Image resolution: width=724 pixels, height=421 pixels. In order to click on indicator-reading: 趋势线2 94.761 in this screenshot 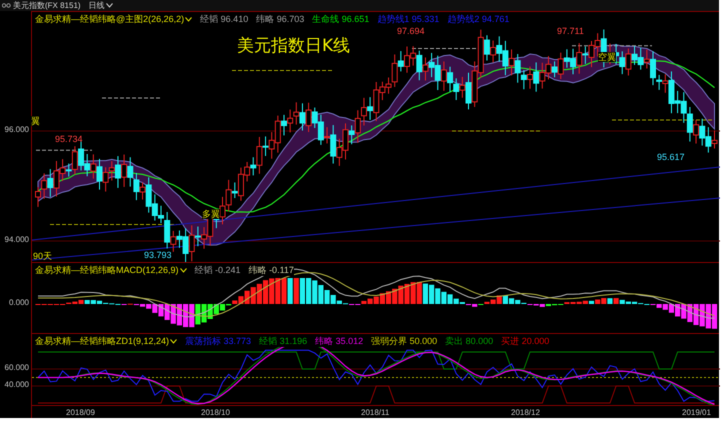, I will do `click(478, 19)`.